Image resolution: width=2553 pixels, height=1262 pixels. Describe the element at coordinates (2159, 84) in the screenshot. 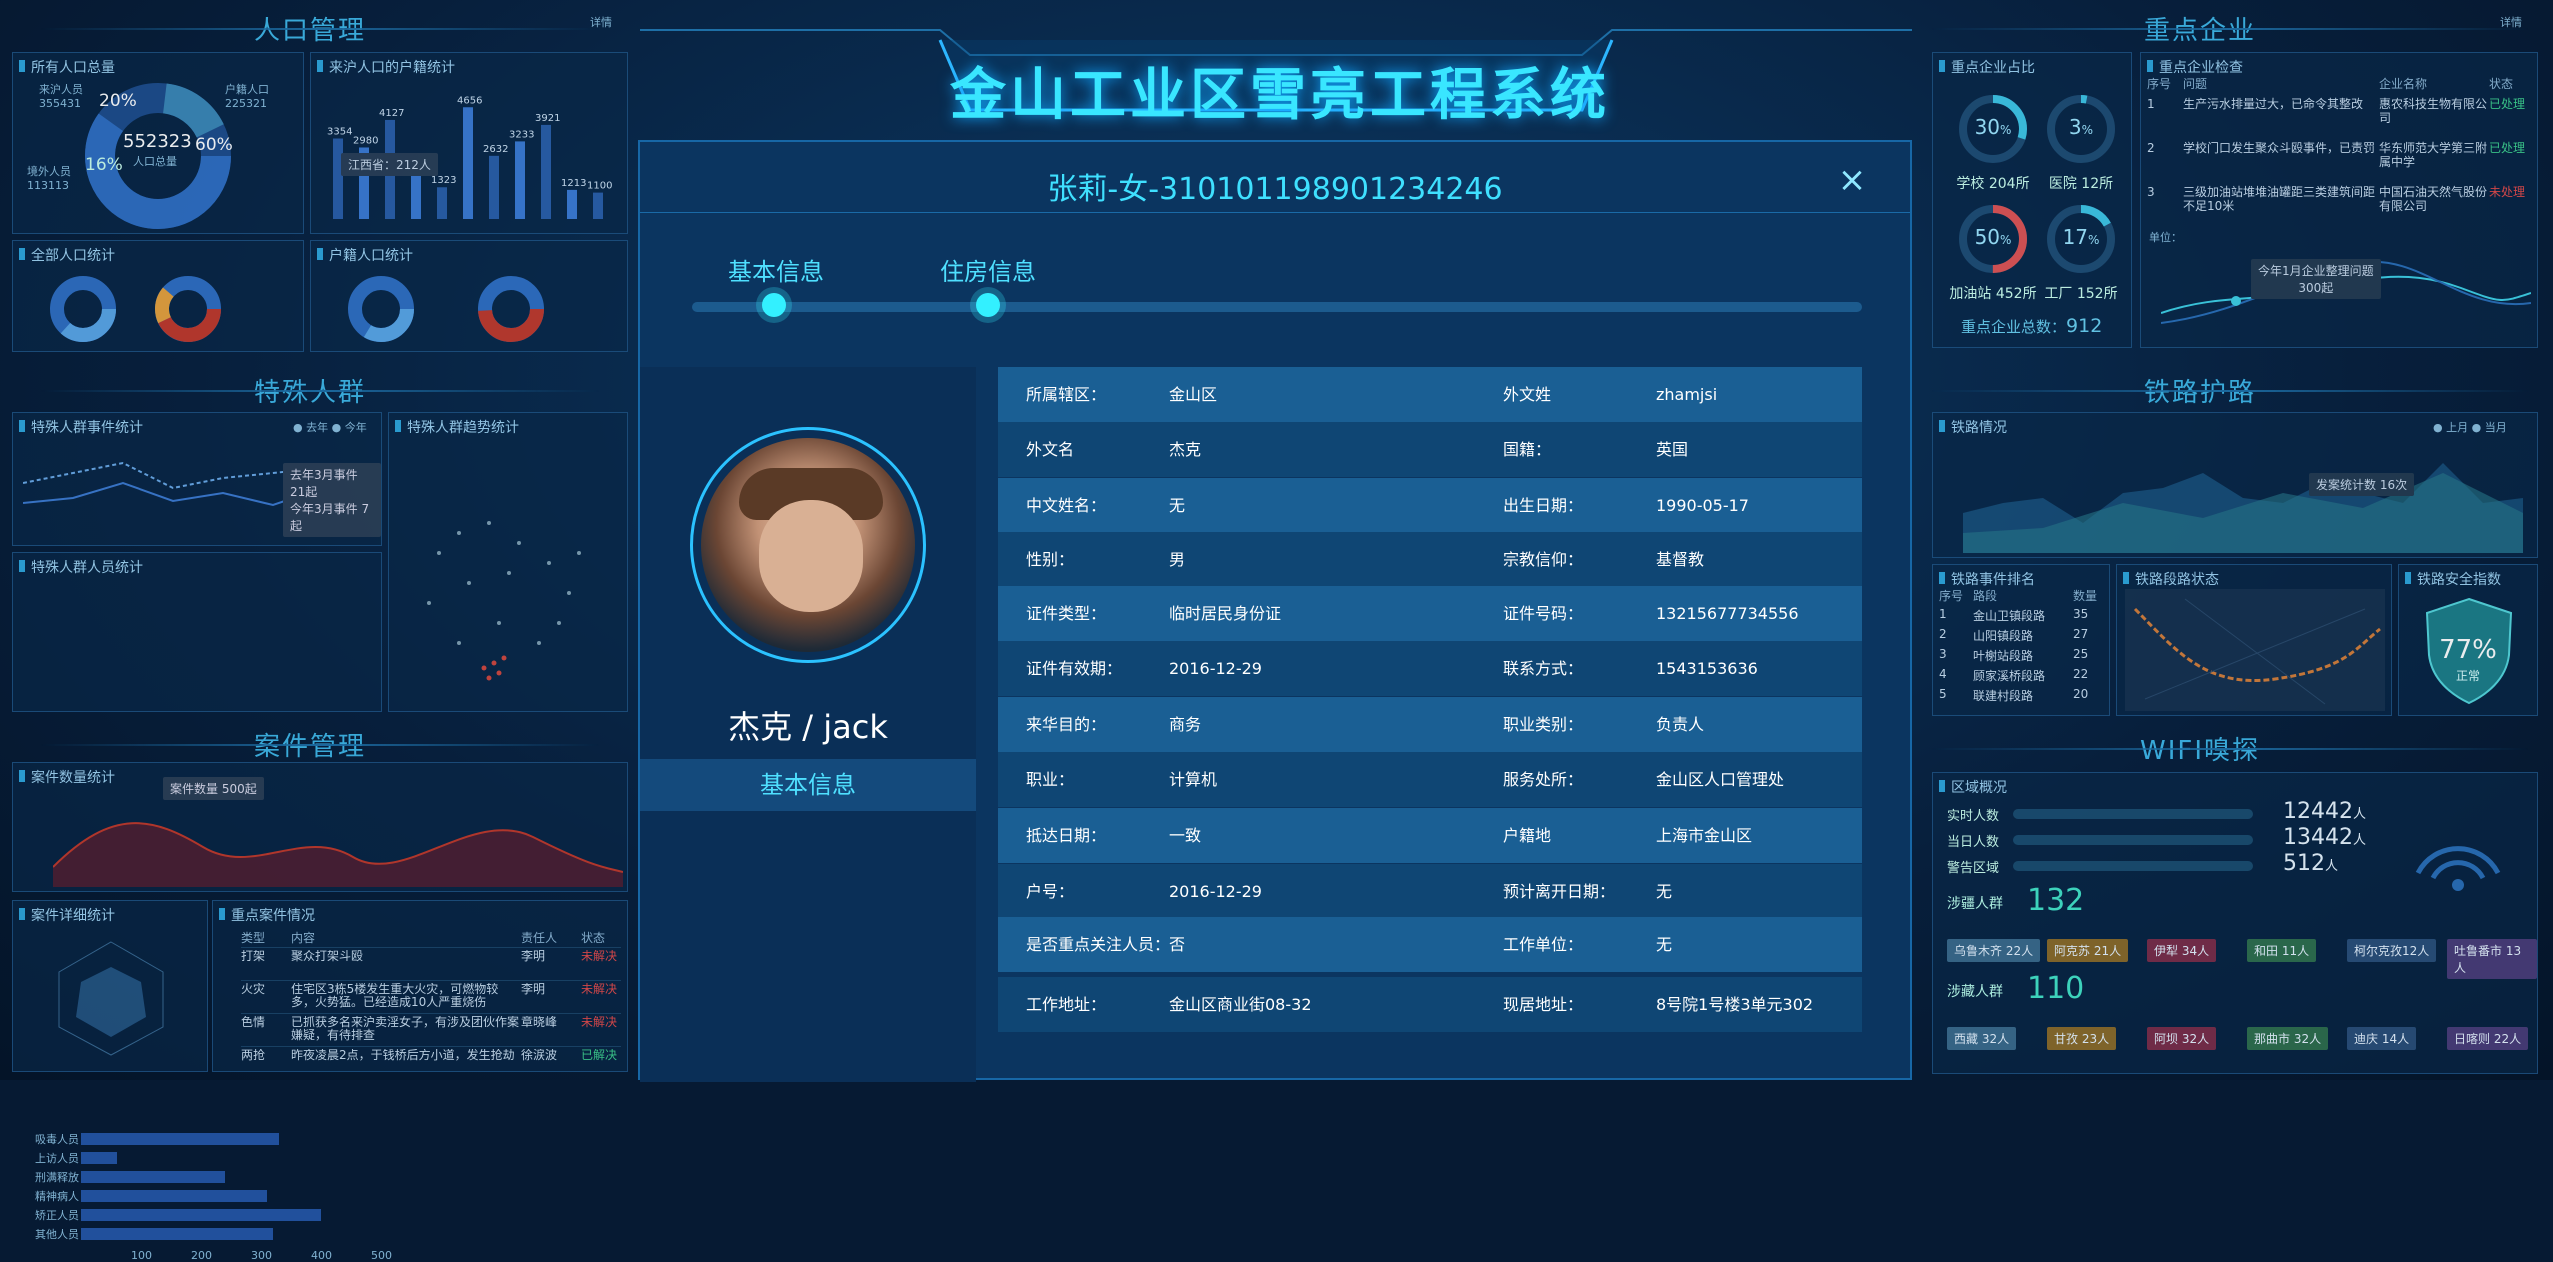

I see `column-header: 序号` at that location.